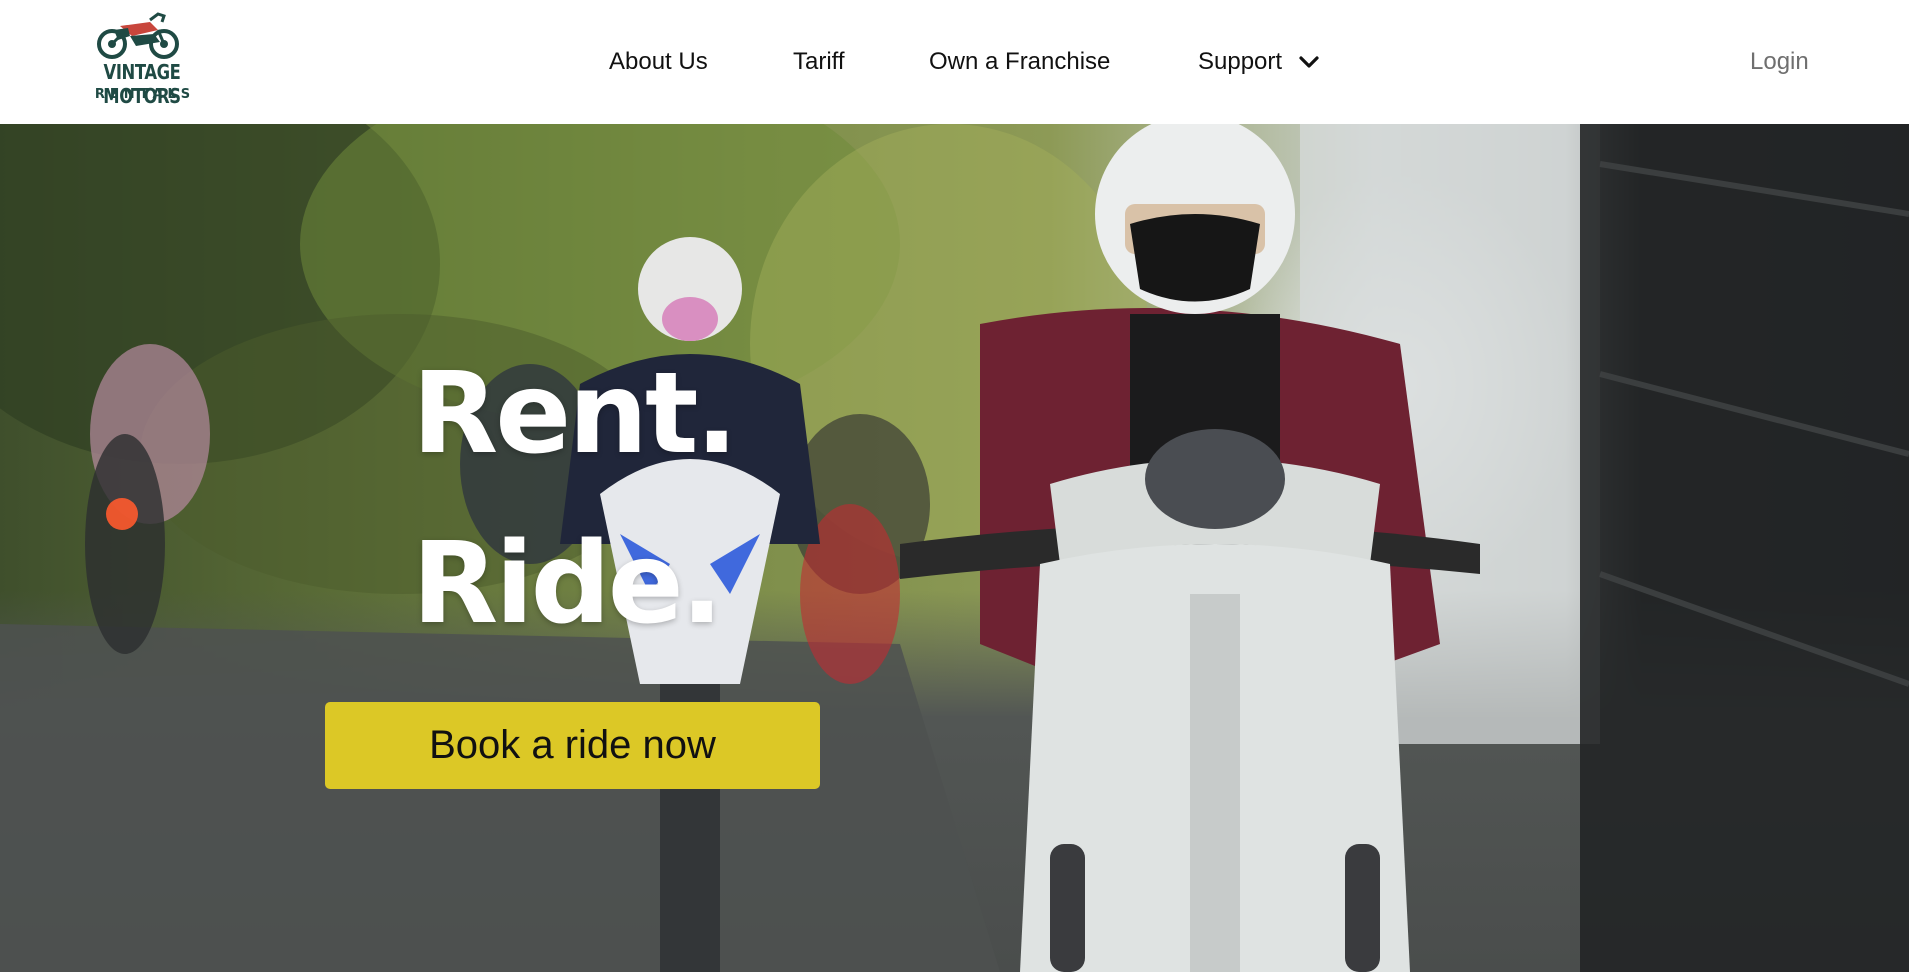 Image resolution: width=1909 pixels, height=972 pixels. What do you see at coordinates (1240, 61) in the screenshot?
I see `nav-support-label: Support` at bounding box center [1240, 61].